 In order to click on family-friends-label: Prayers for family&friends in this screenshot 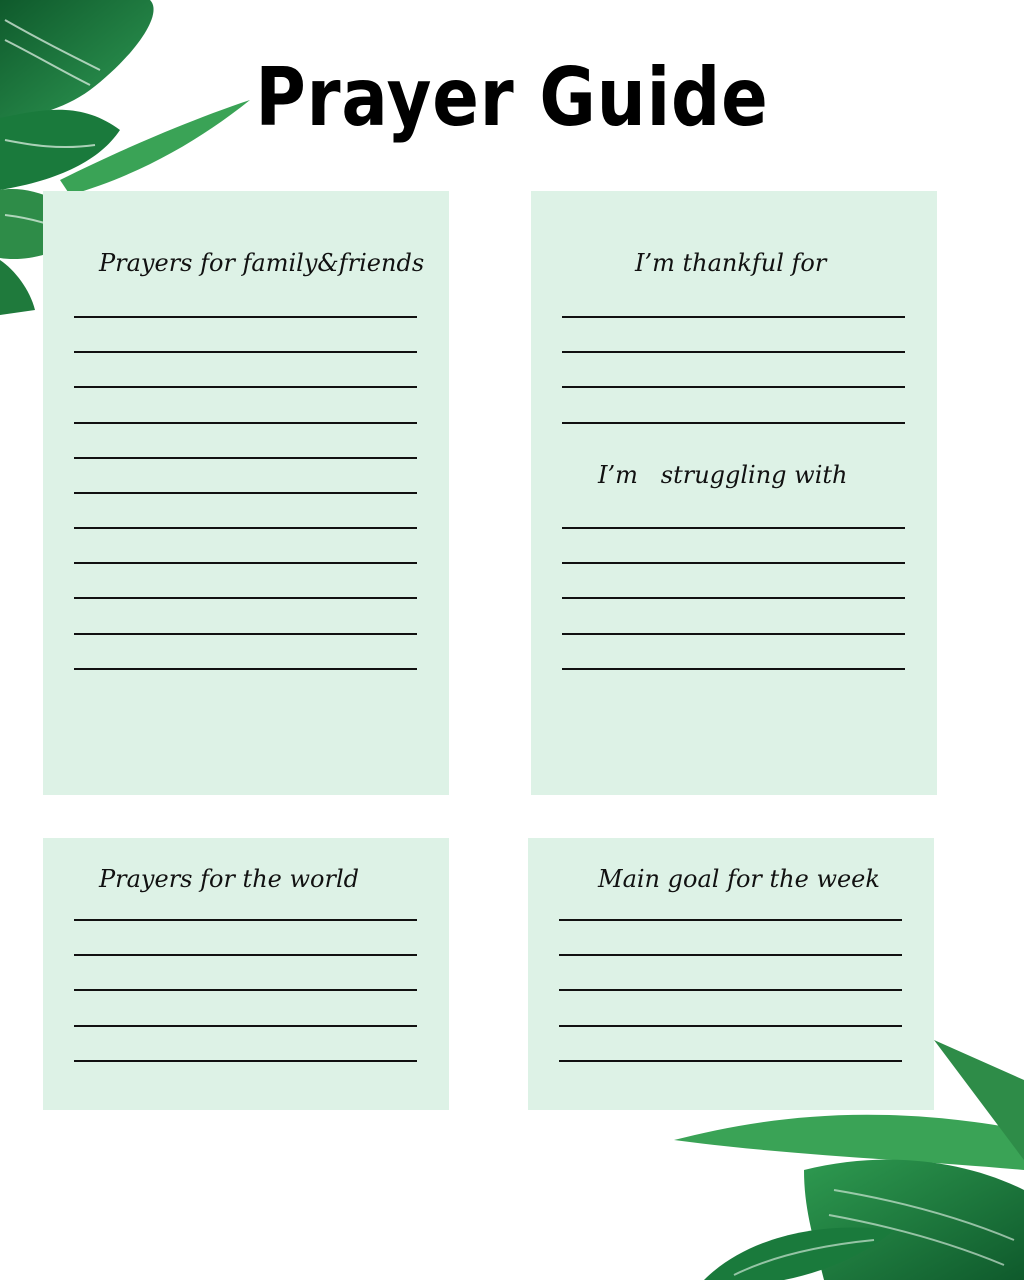, I will do `click(262, 263)`.